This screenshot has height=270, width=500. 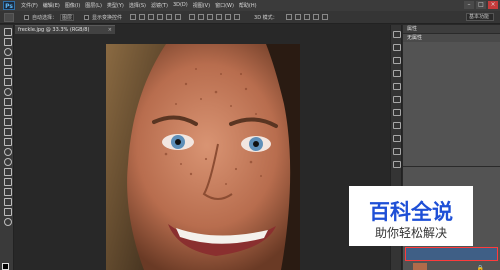 What do you see at coordinates (7, 31) in the screenshot?
I see `move-tool-icon` at bounding box center [7, 31].